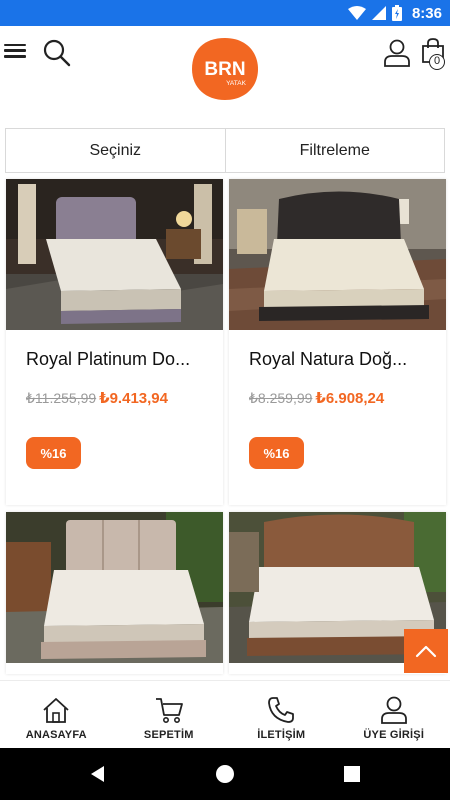 Image resolution: width=450 pixels, height=800 pixels. Describe the element at coordinates (426, 13) in the screenshot. I see `status-time: 8:36` at that location.